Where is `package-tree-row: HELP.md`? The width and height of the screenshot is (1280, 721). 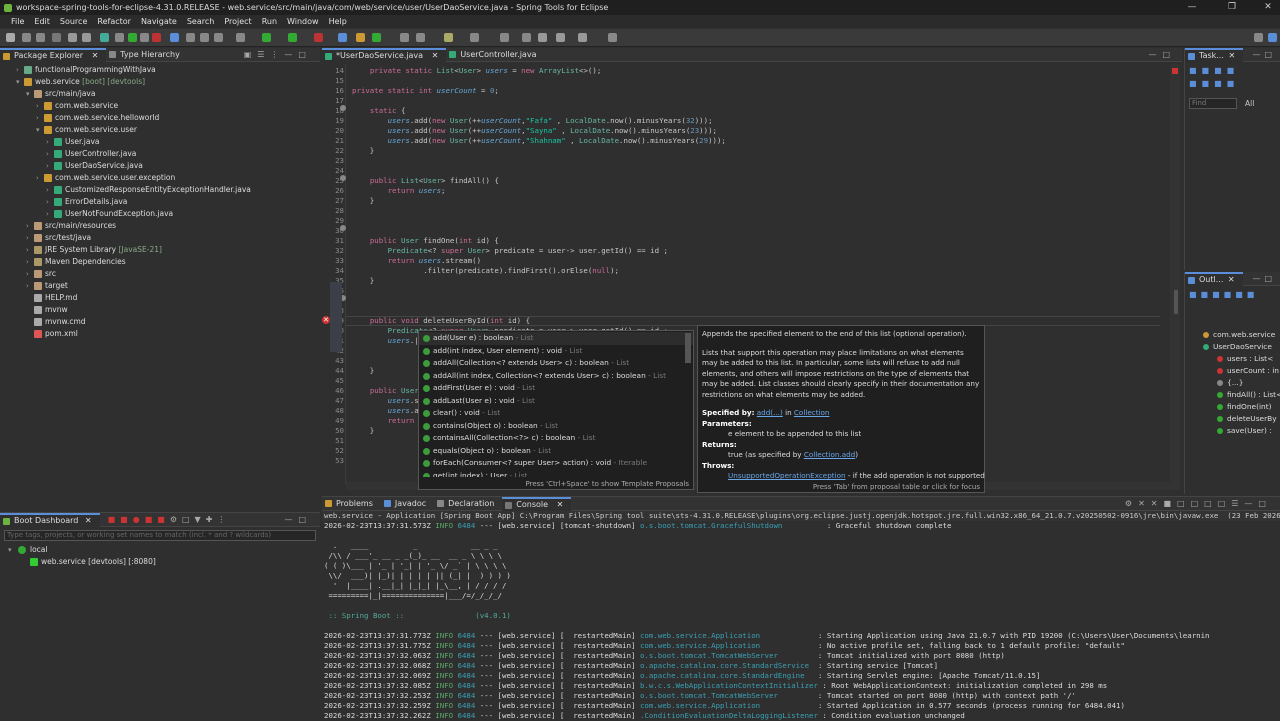
package-tree-row: HELP.md is located at coordinates (160, 298).